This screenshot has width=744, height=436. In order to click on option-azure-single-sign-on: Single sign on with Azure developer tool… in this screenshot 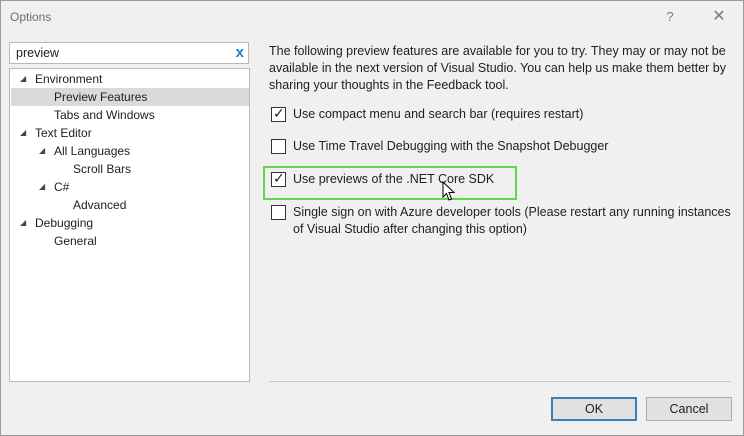, I will do `click(501, 222)`.